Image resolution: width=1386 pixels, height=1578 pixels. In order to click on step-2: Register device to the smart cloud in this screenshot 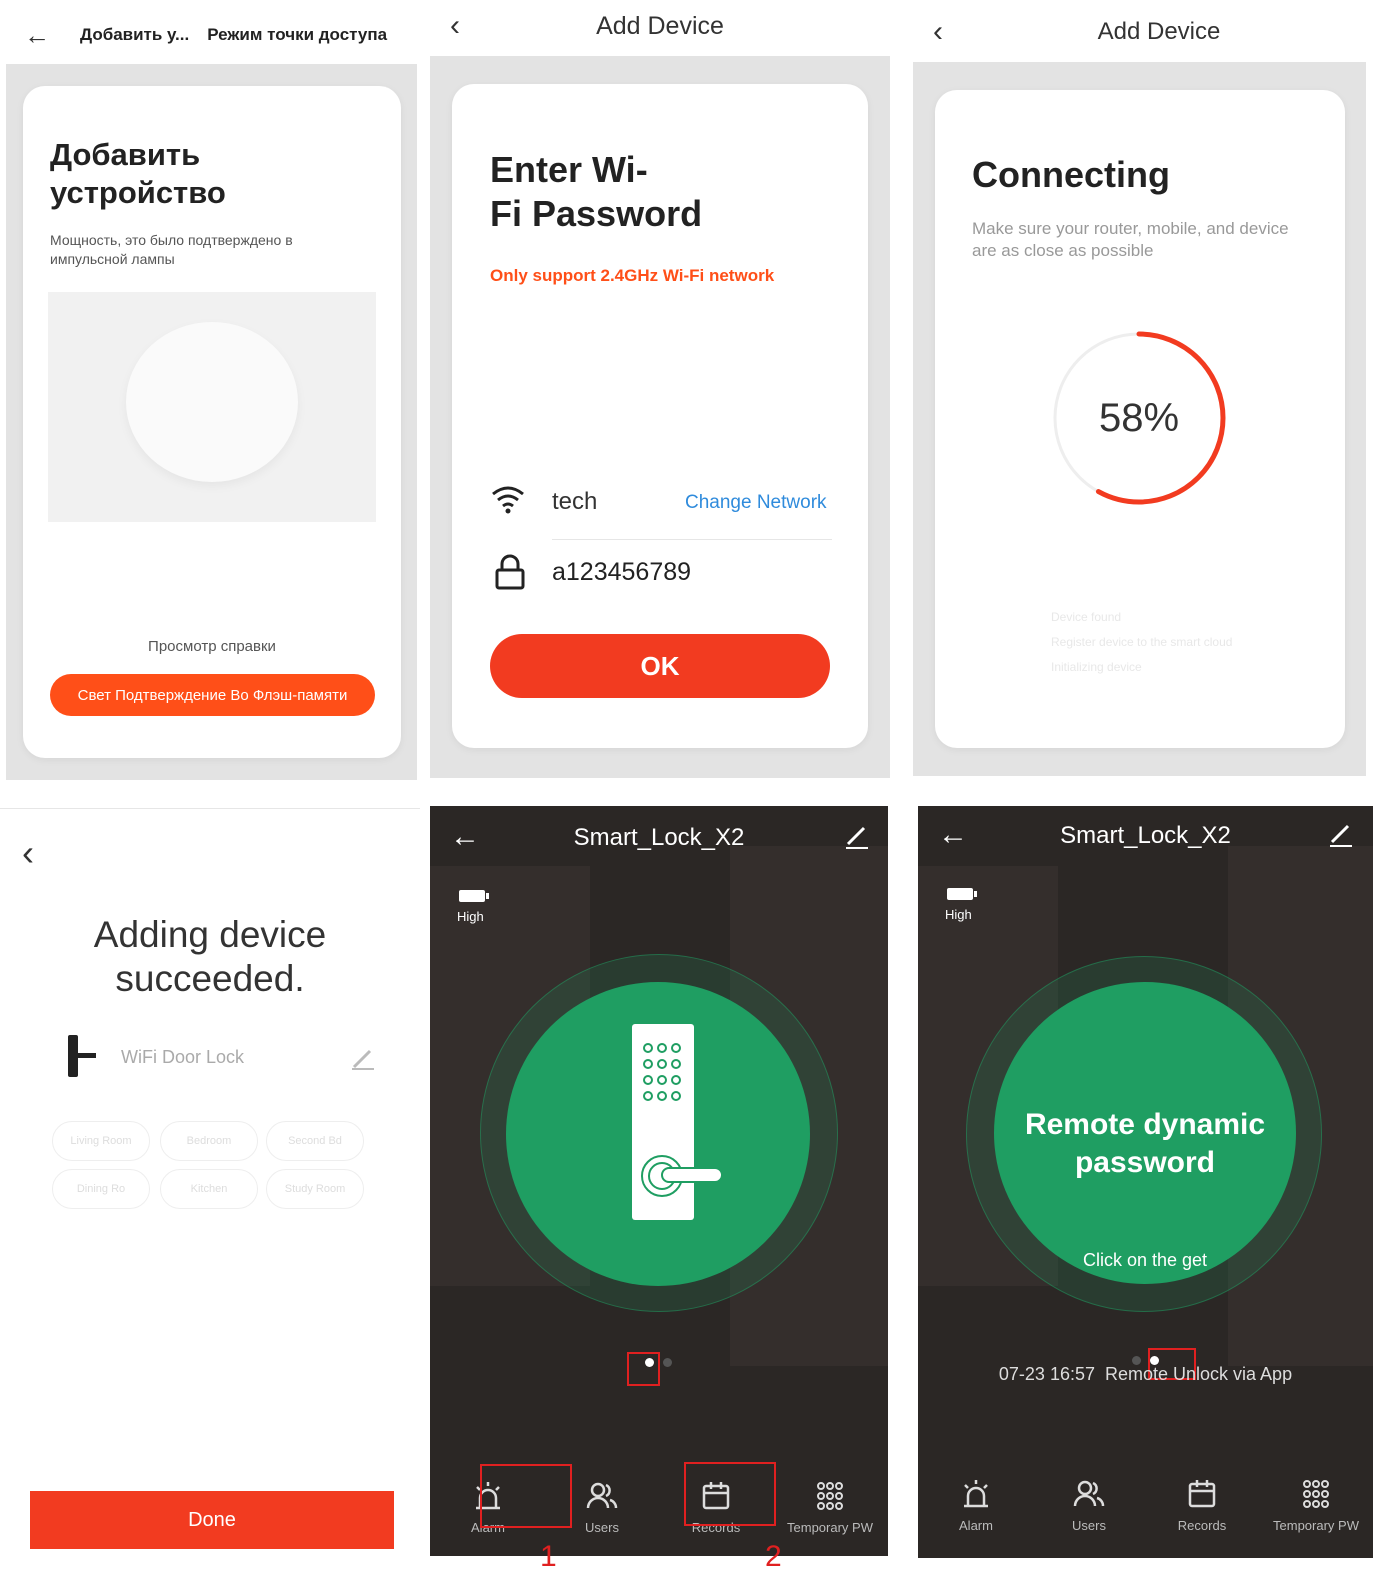, I will do `click(1142, 642)`.